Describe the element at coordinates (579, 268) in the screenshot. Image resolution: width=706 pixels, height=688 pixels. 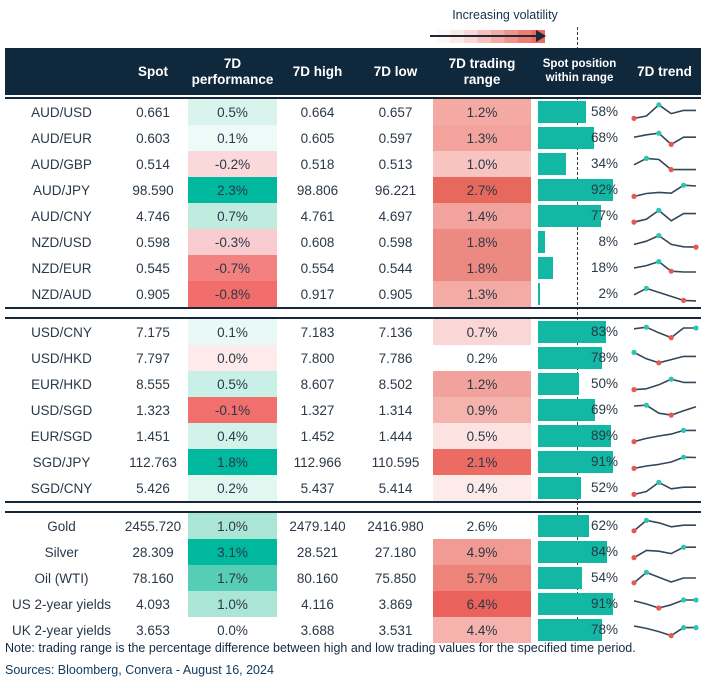
I see `spot-position-cell: 18%` at that location.